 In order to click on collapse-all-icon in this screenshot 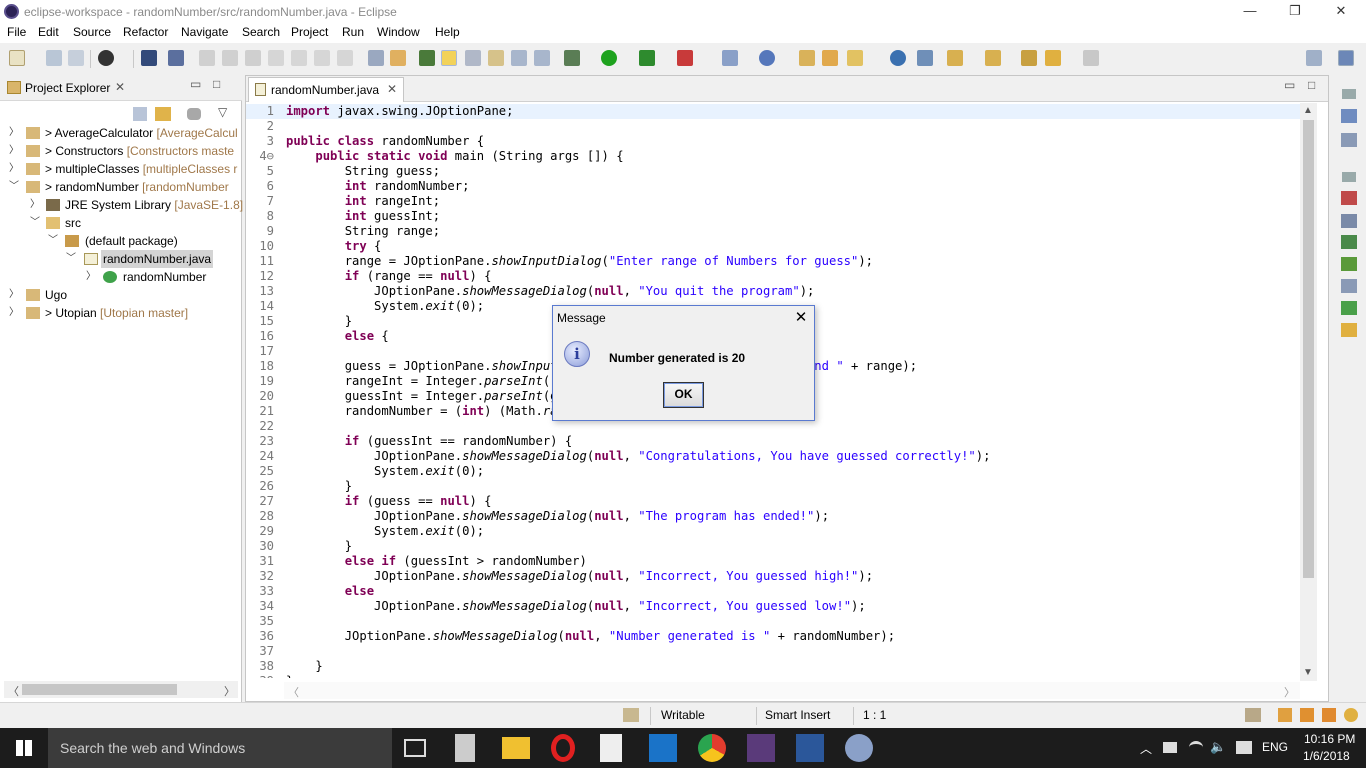, I will do `click(140, 114)`.